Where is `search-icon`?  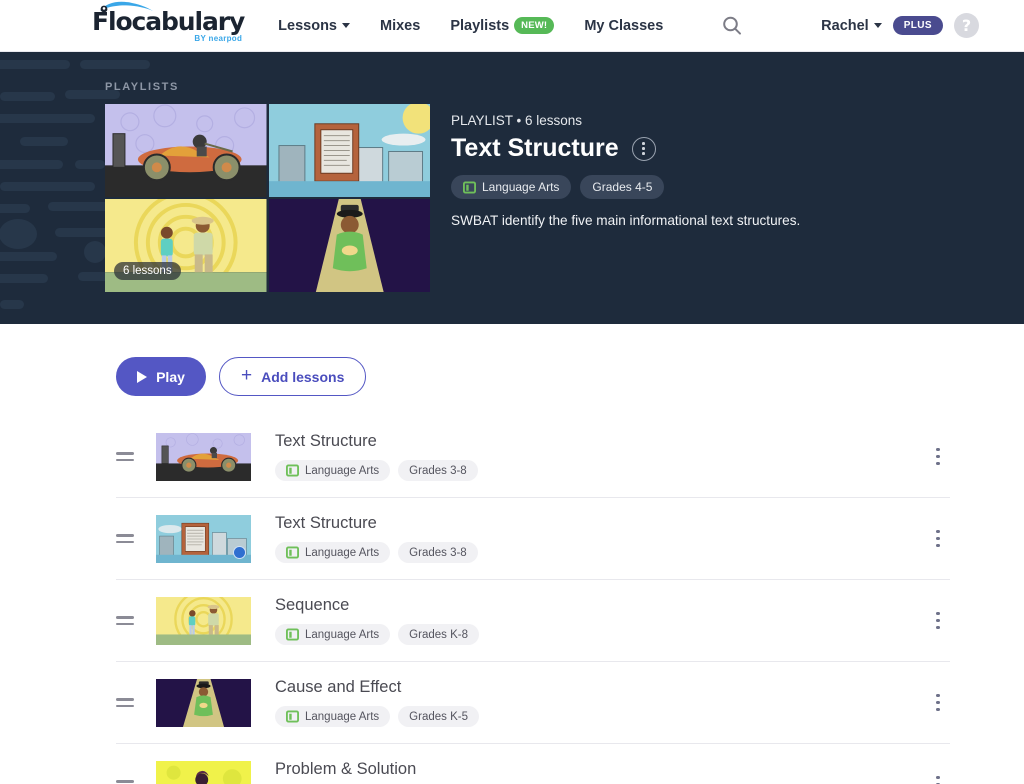
search-icon is located at coordinates (732, 26).